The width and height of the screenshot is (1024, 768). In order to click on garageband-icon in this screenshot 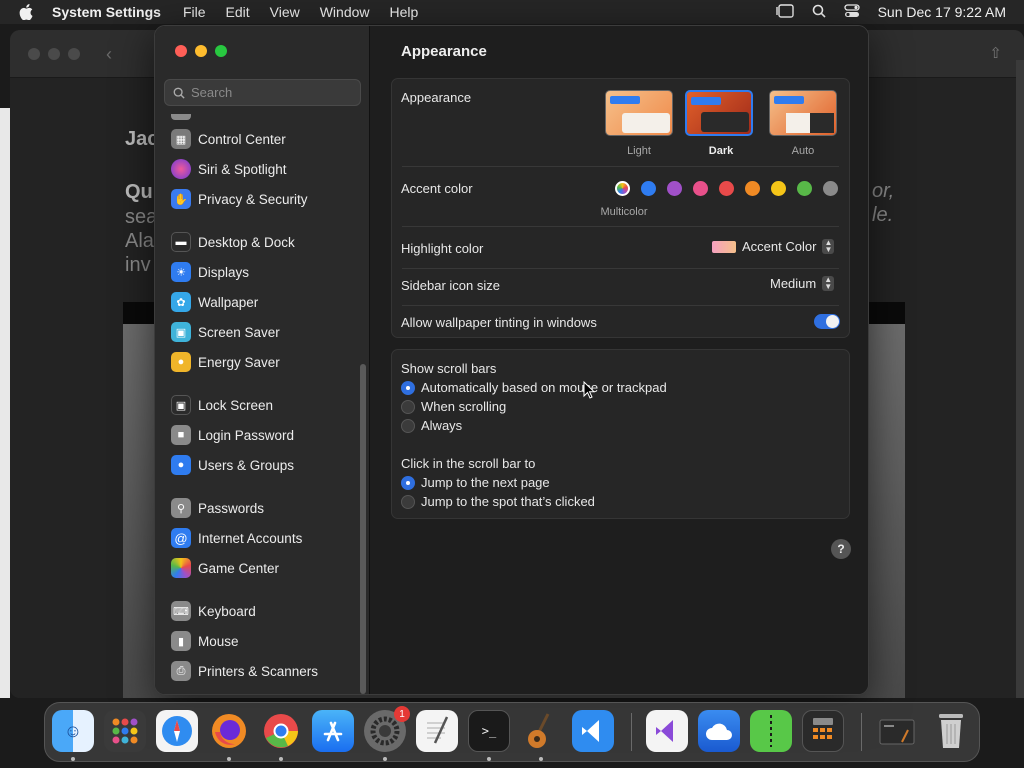, I will do `click(541, 731)`.